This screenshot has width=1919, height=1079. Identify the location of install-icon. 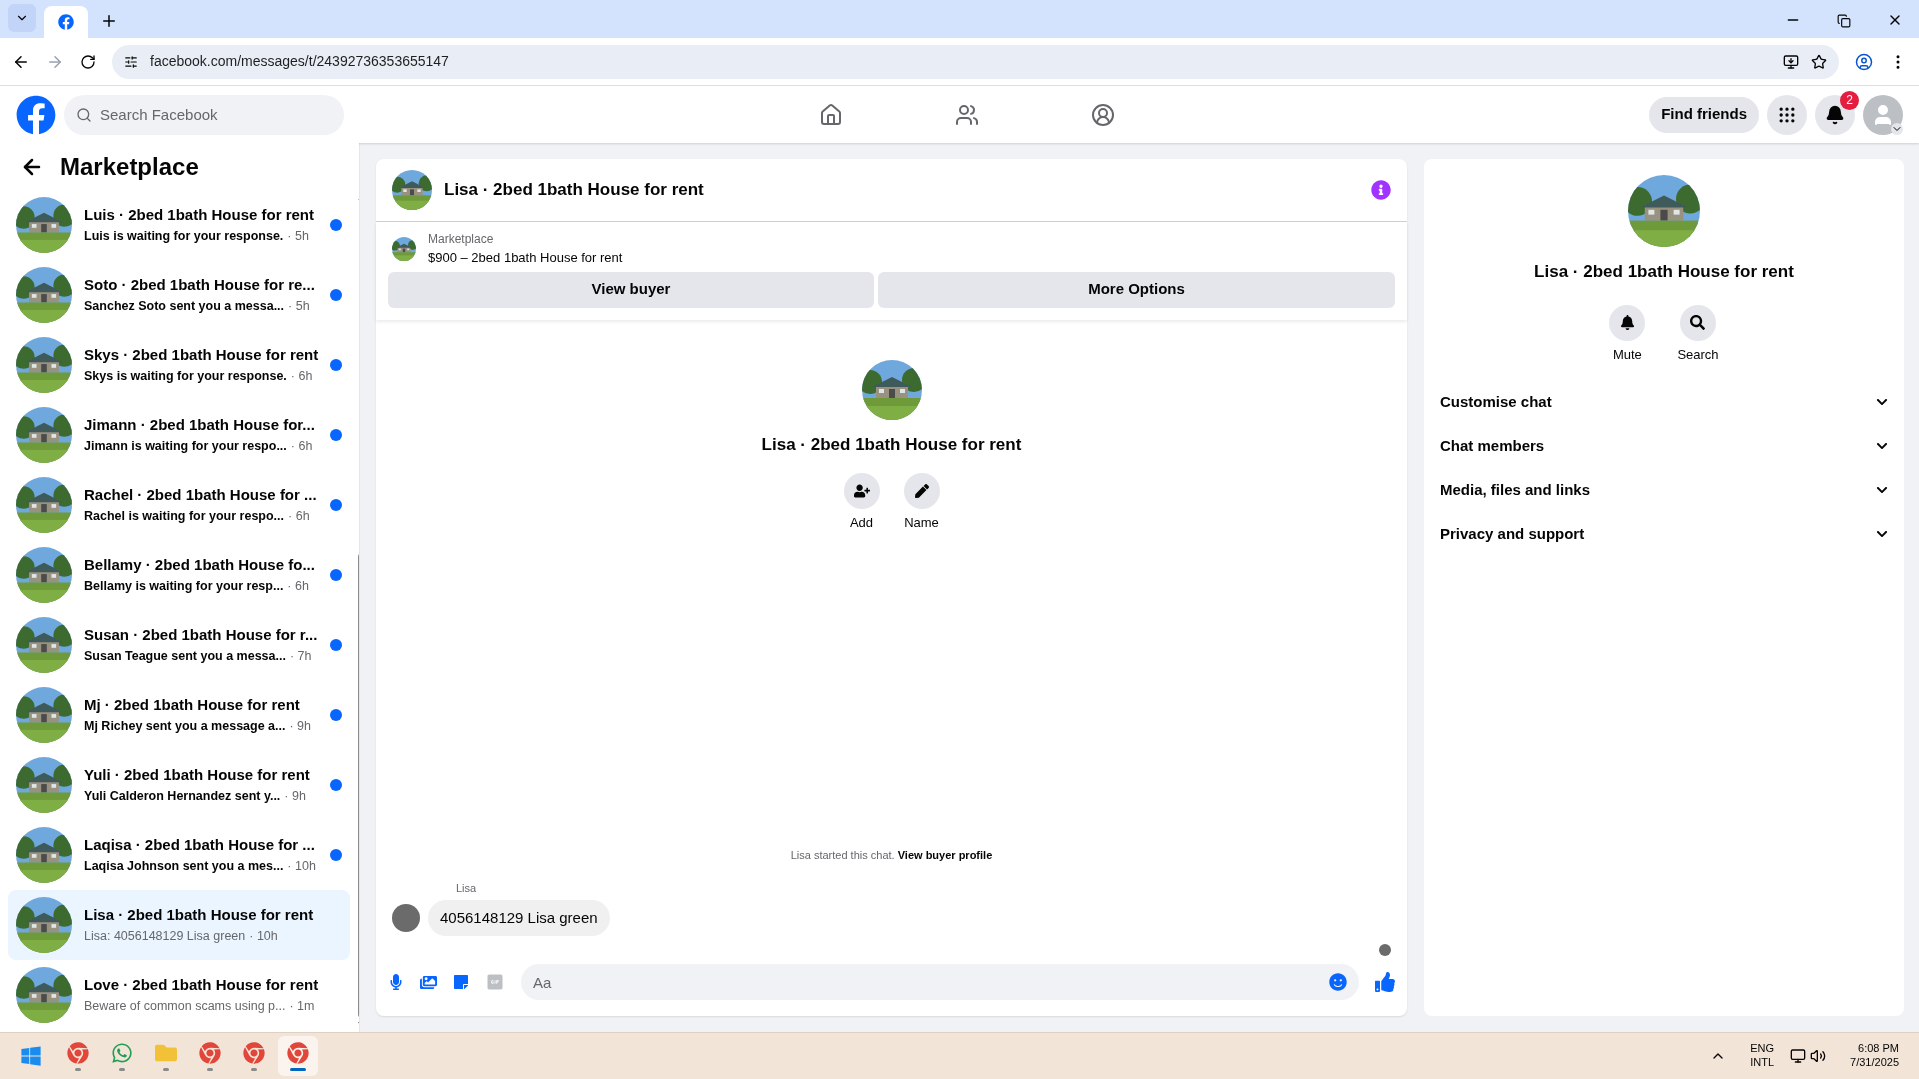
(1791, 61).